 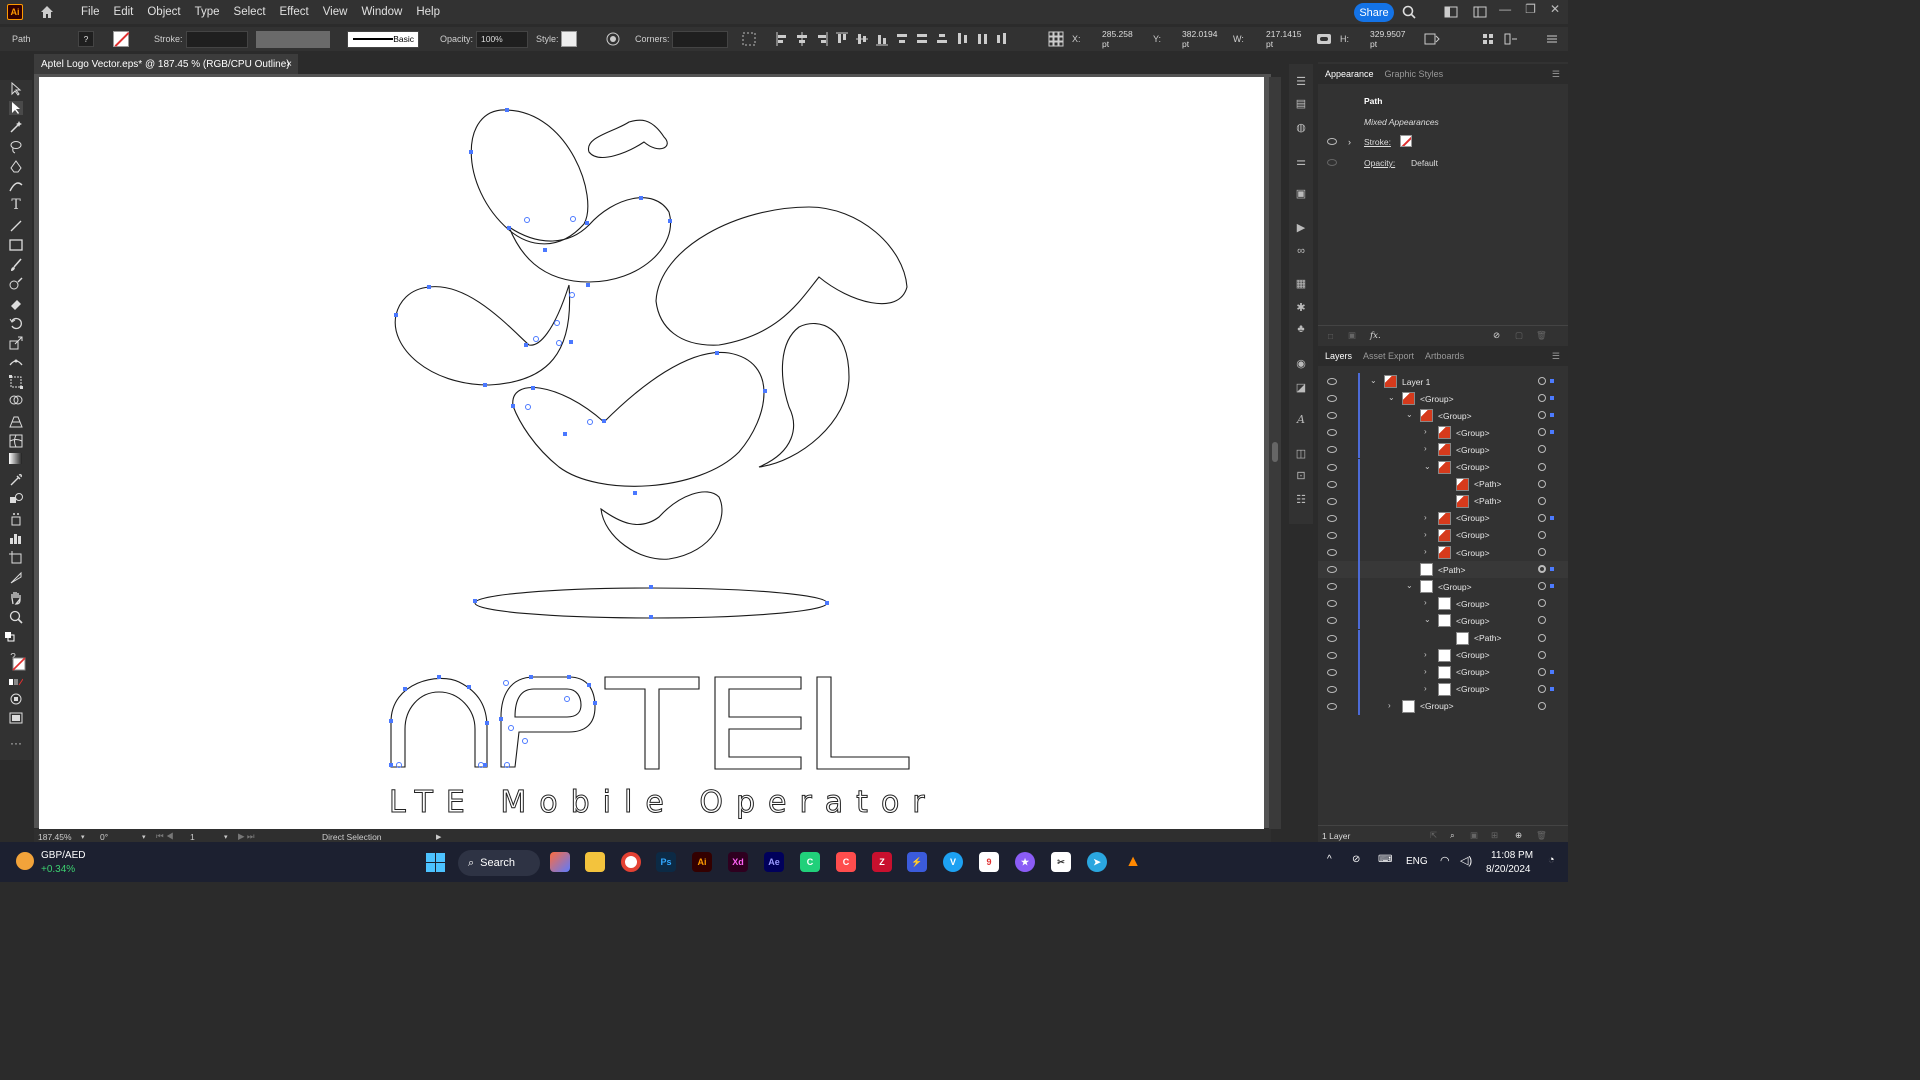 What do you see at coordinates (294, 12) in the screenshot?
I see `menu-effect: Effect` at bounding box center [294, 12].